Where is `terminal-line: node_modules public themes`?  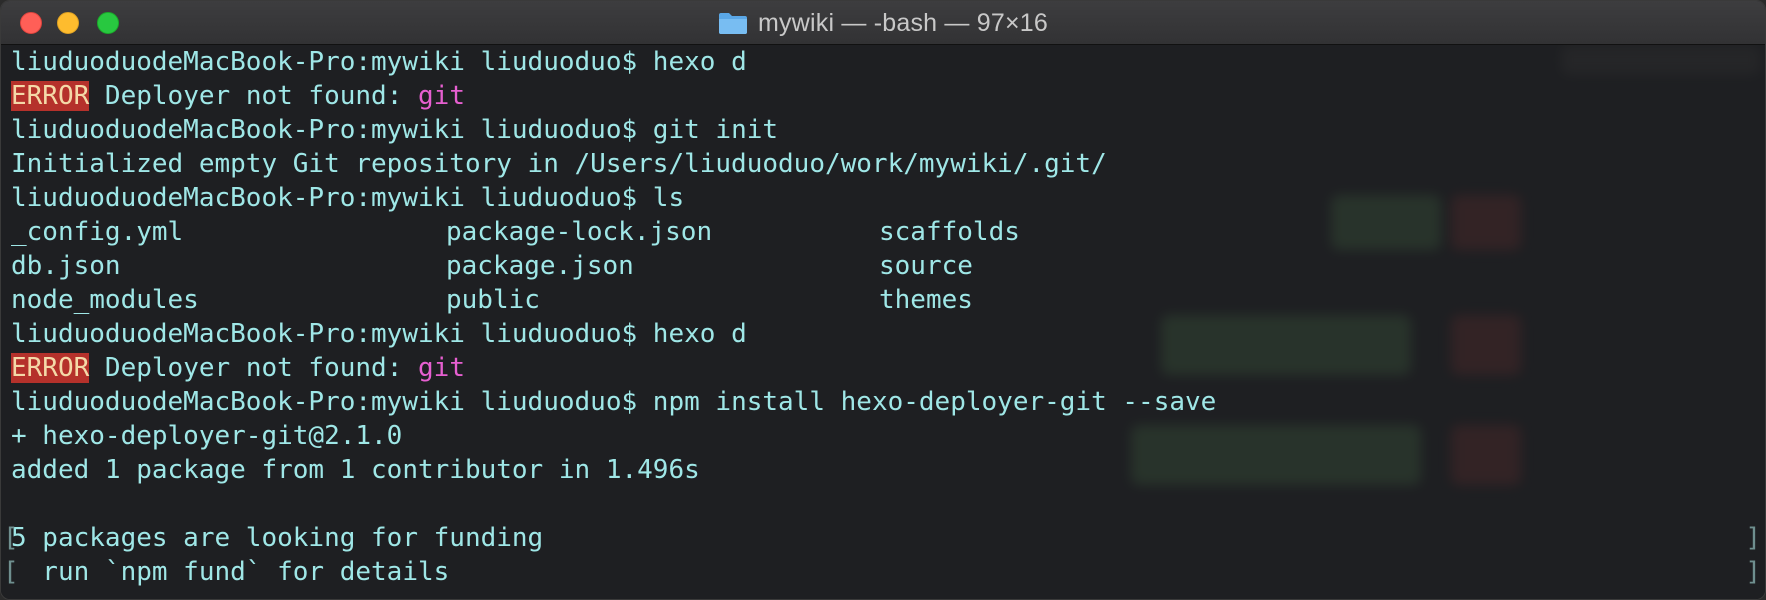 terminal-line: node_modules public themes is located at coordinates (883, 300).